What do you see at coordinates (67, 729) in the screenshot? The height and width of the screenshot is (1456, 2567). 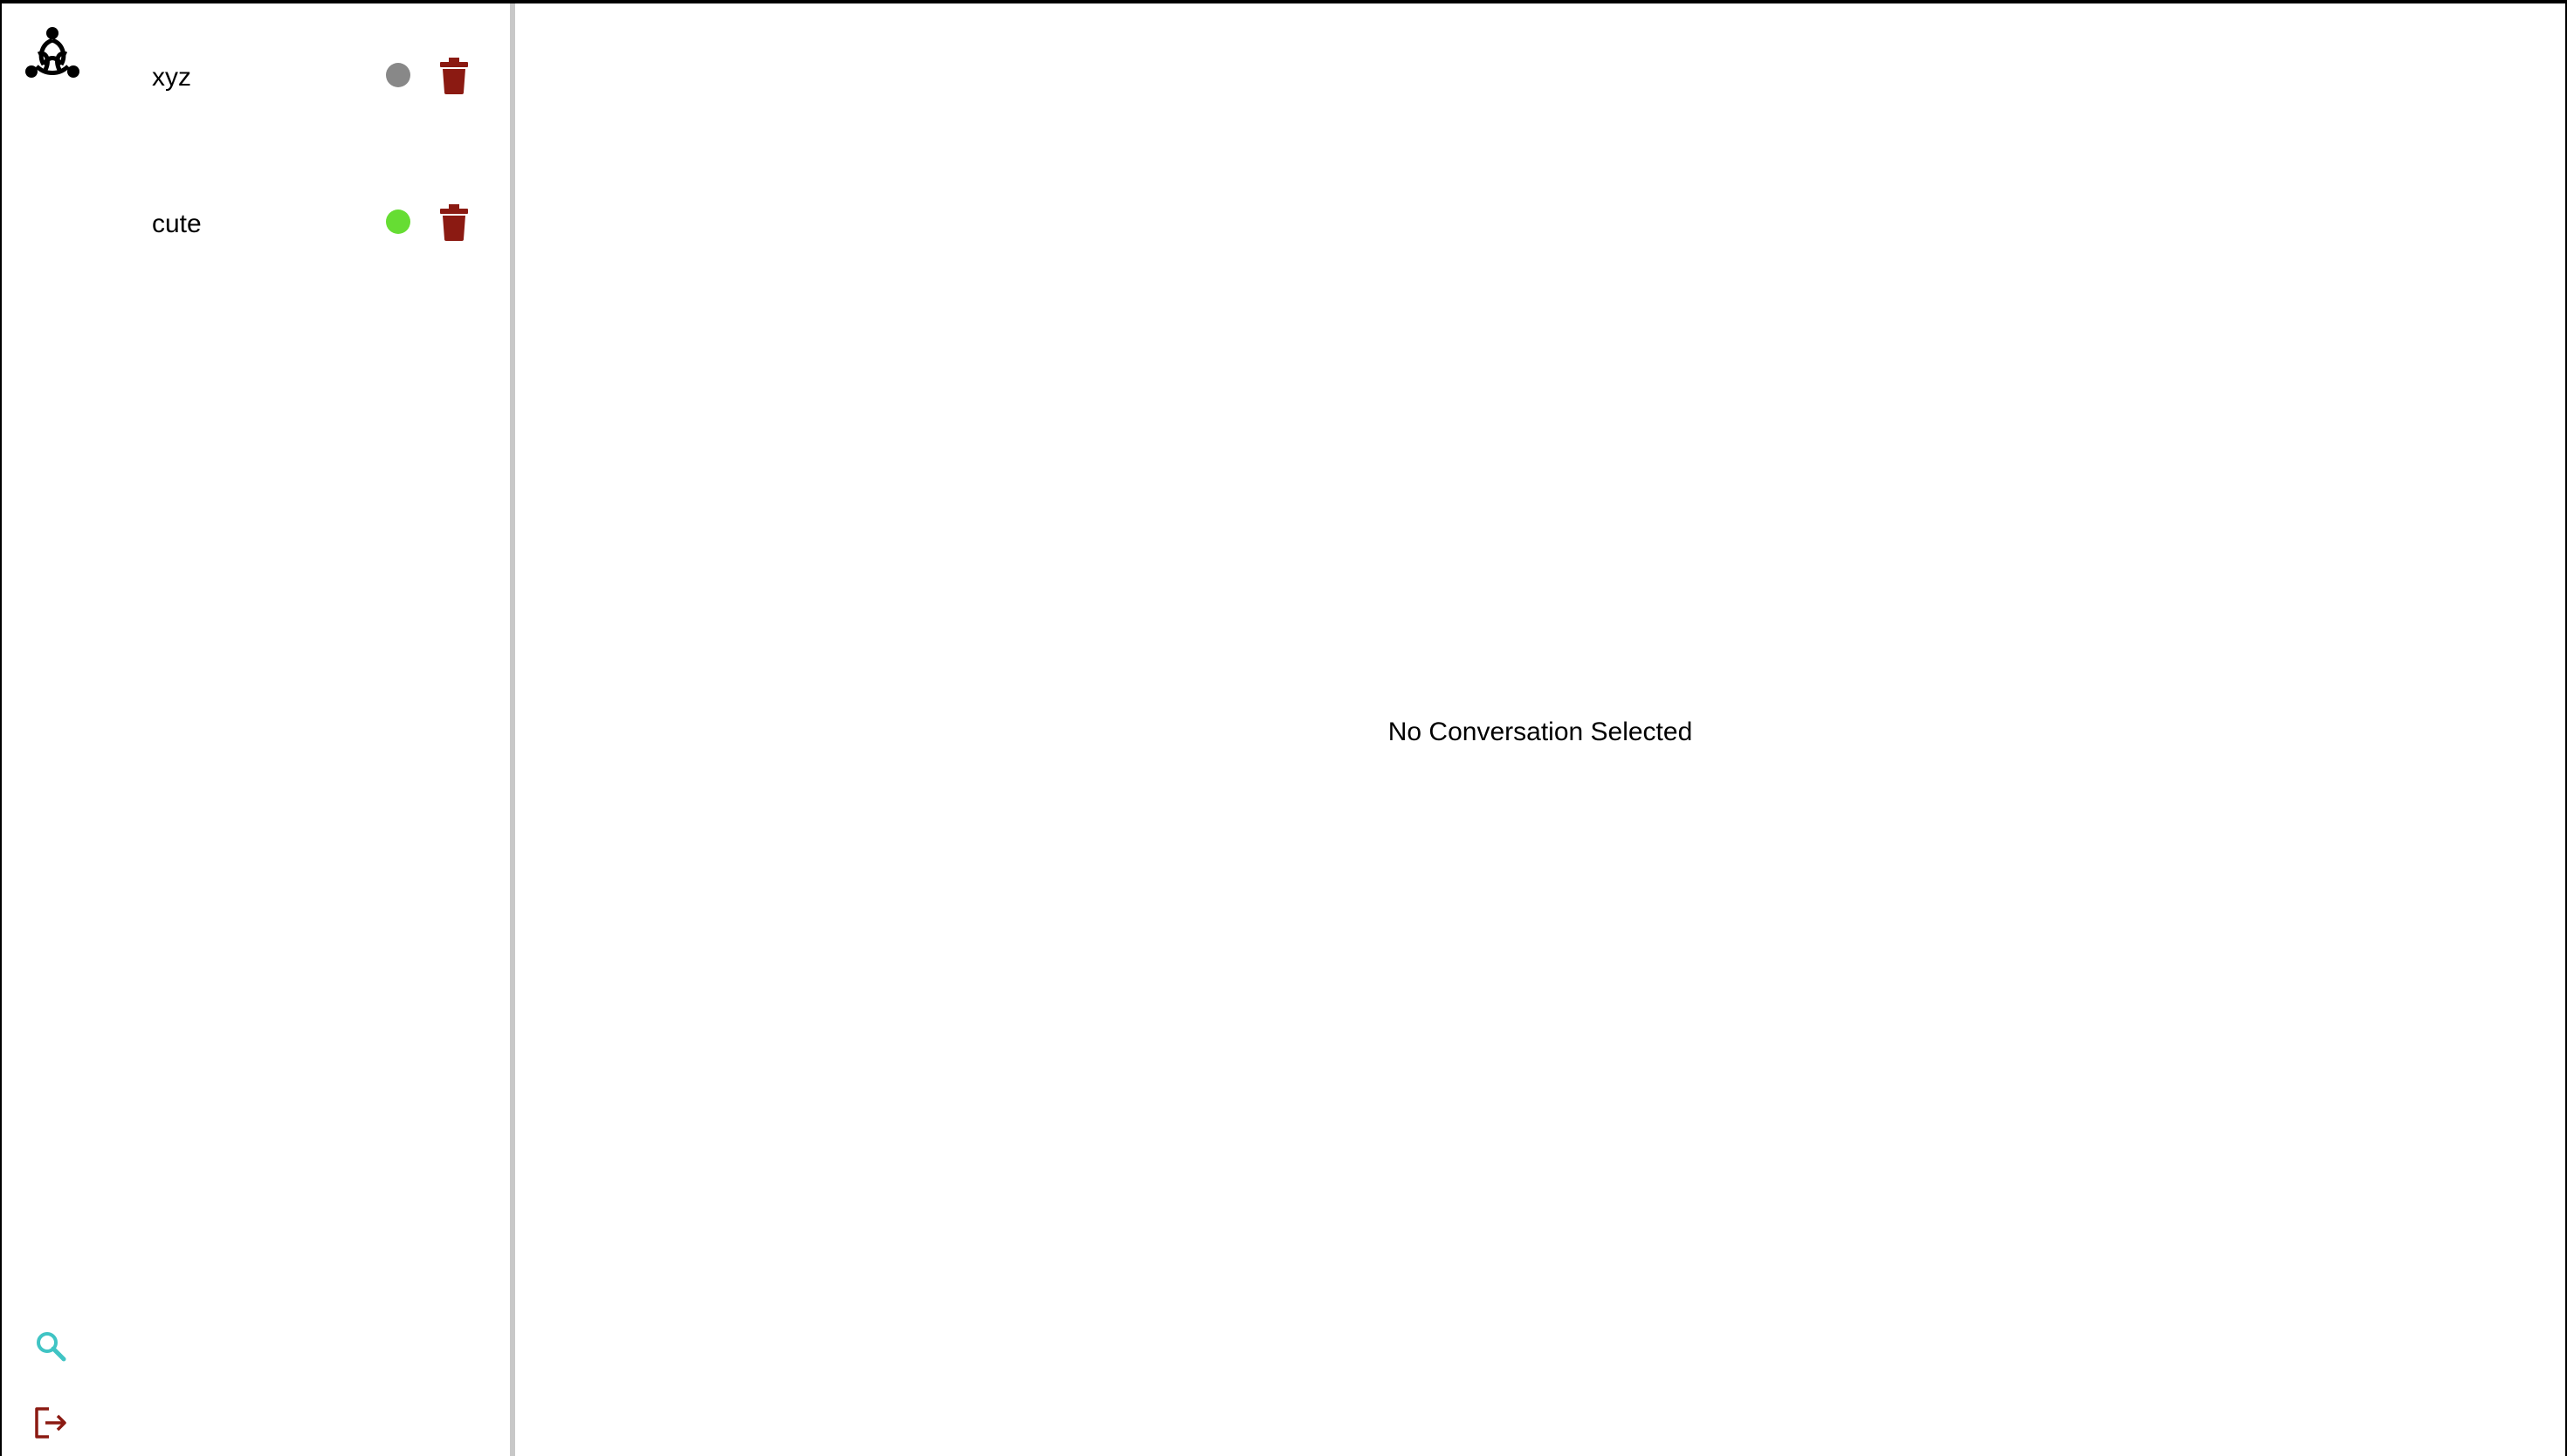 I see `icon-rail` at bounding box center [67, 729].